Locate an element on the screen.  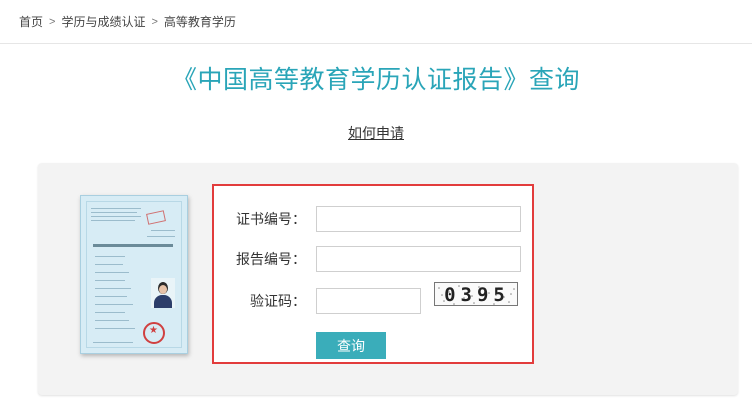
captcha-image: 0395 is located at coordinates (476, 294).